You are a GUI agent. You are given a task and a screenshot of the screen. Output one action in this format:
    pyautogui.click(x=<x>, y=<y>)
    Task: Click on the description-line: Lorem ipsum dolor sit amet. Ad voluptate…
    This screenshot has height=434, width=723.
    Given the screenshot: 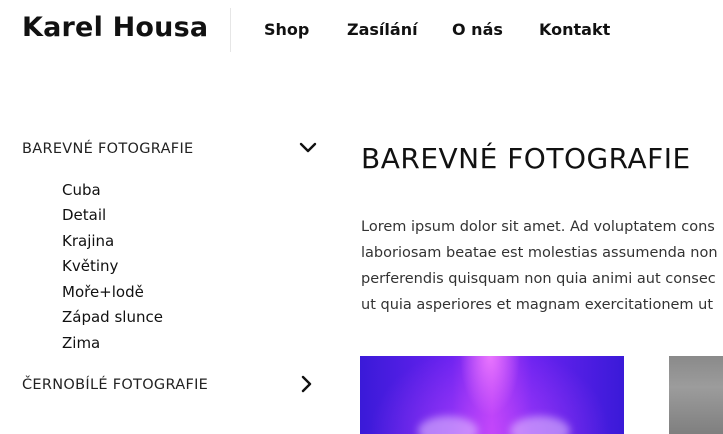 What is the action you would take?
    pyautogui.click(x=538, y=227)
    